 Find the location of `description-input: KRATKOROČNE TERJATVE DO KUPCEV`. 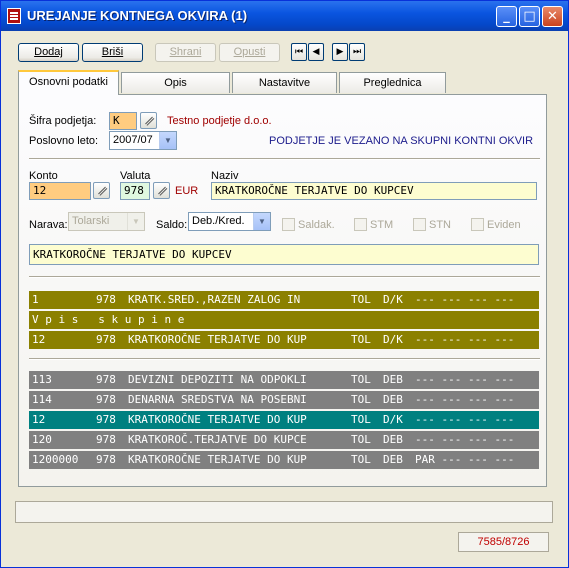

description-input: KRATKOROČNE TERJATVE DO KUPCEV is located at coordinates (284, 254).